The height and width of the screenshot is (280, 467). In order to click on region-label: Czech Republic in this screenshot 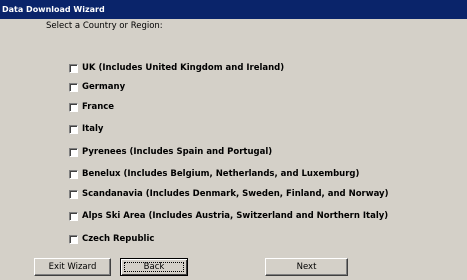, I will do `click(118, 239)`.